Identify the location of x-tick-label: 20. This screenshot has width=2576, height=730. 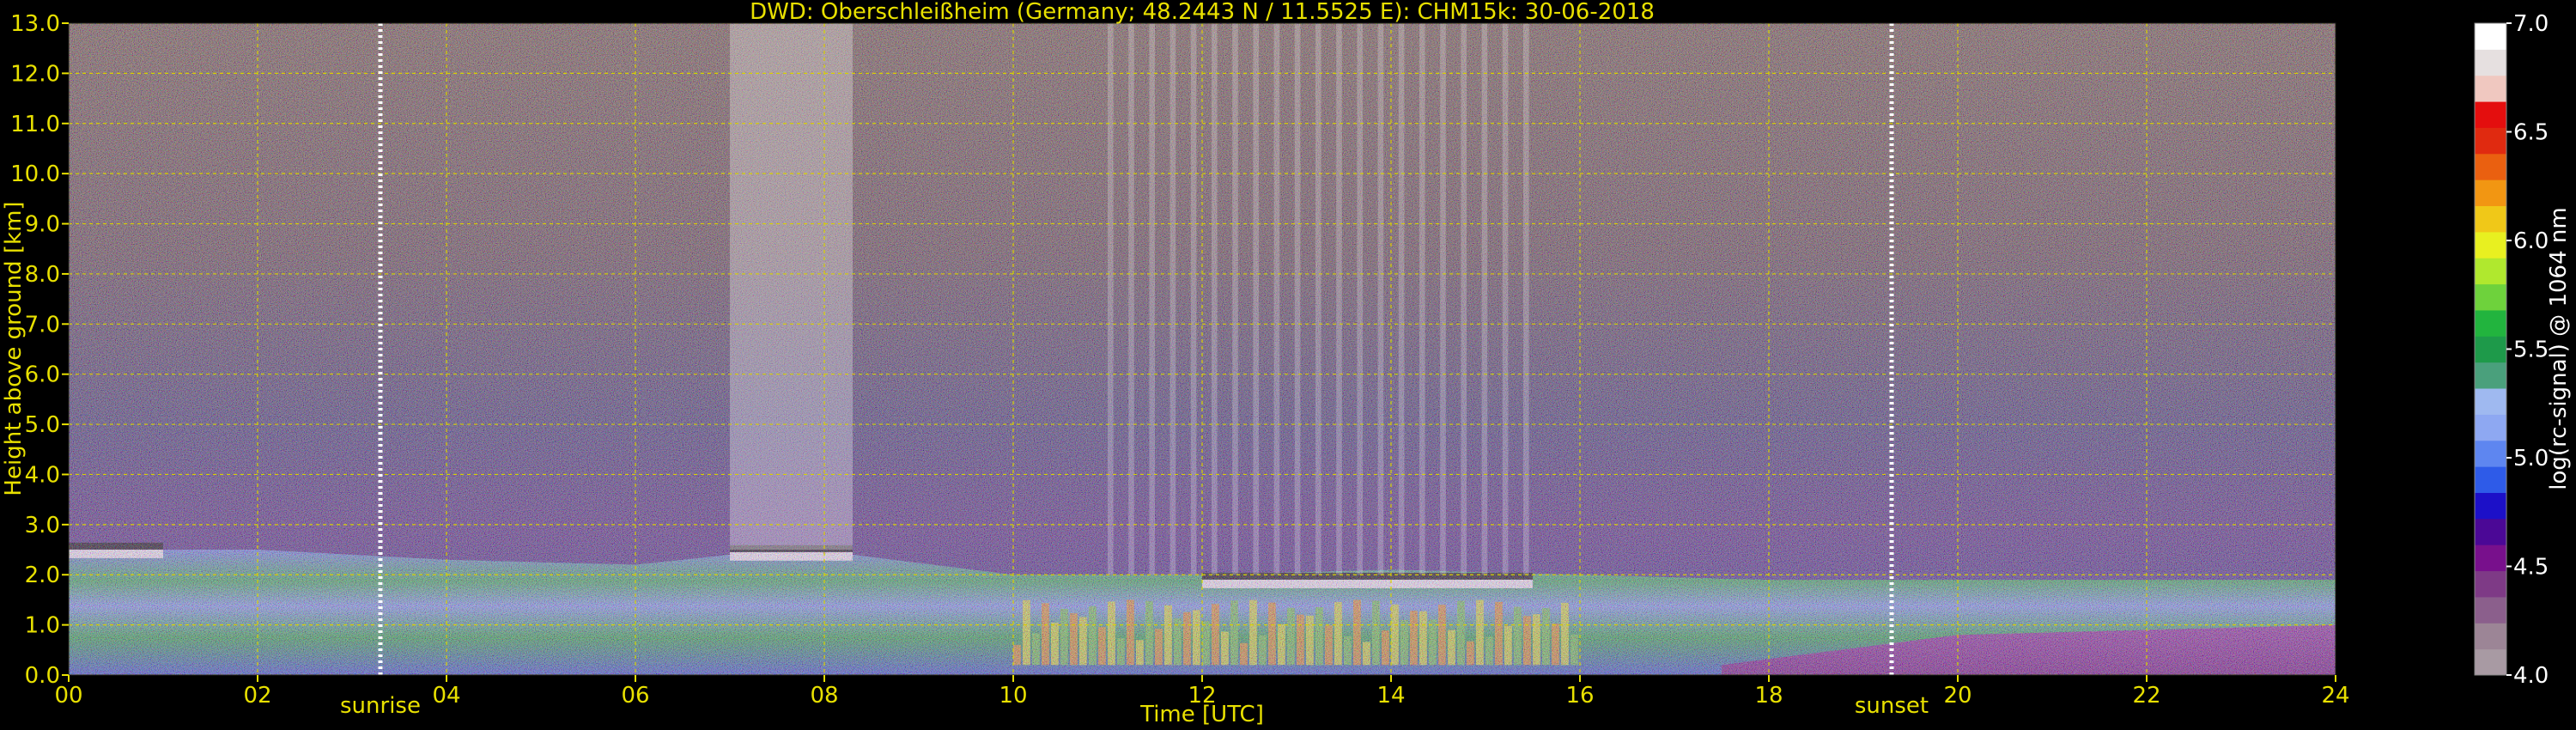
(1957, 696).